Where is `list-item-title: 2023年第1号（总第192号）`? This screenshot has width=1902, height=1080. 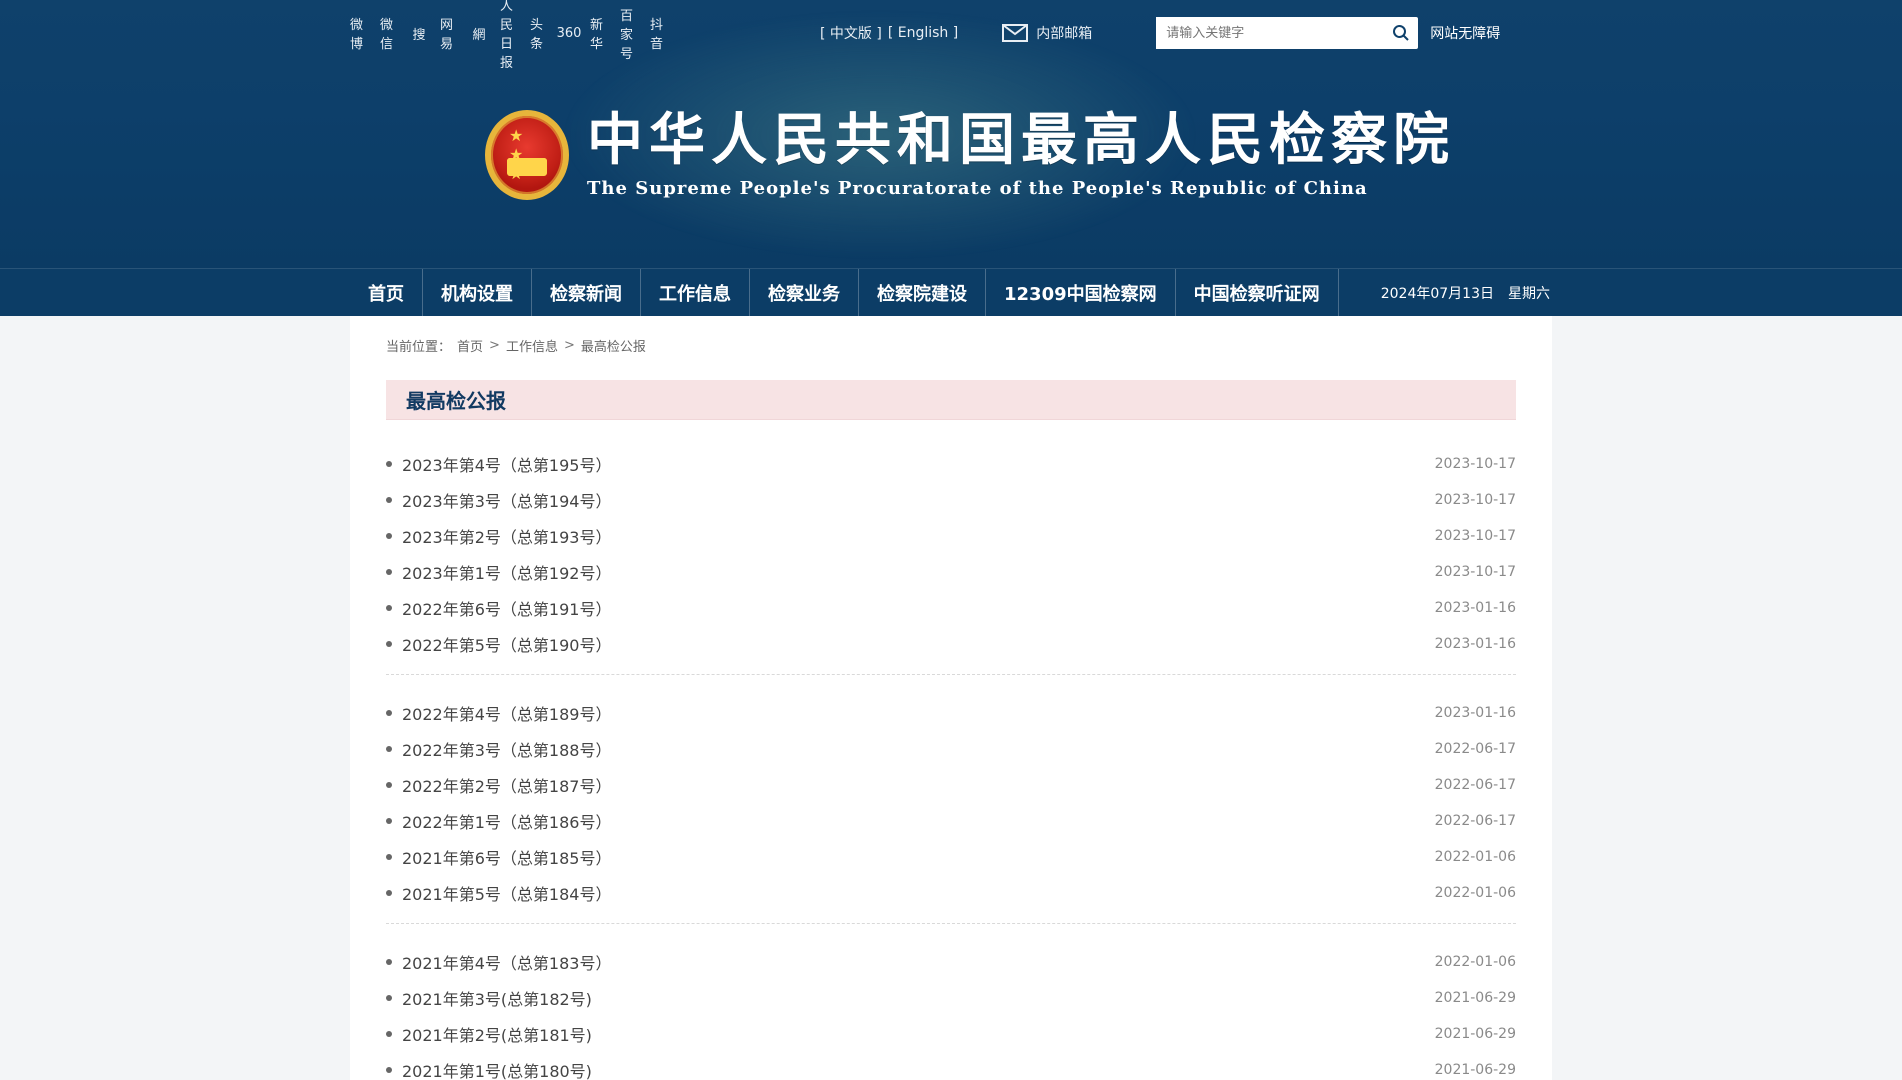
list-item-title: 2023年第1号（总第192号） is located at coordinates (918, 572).